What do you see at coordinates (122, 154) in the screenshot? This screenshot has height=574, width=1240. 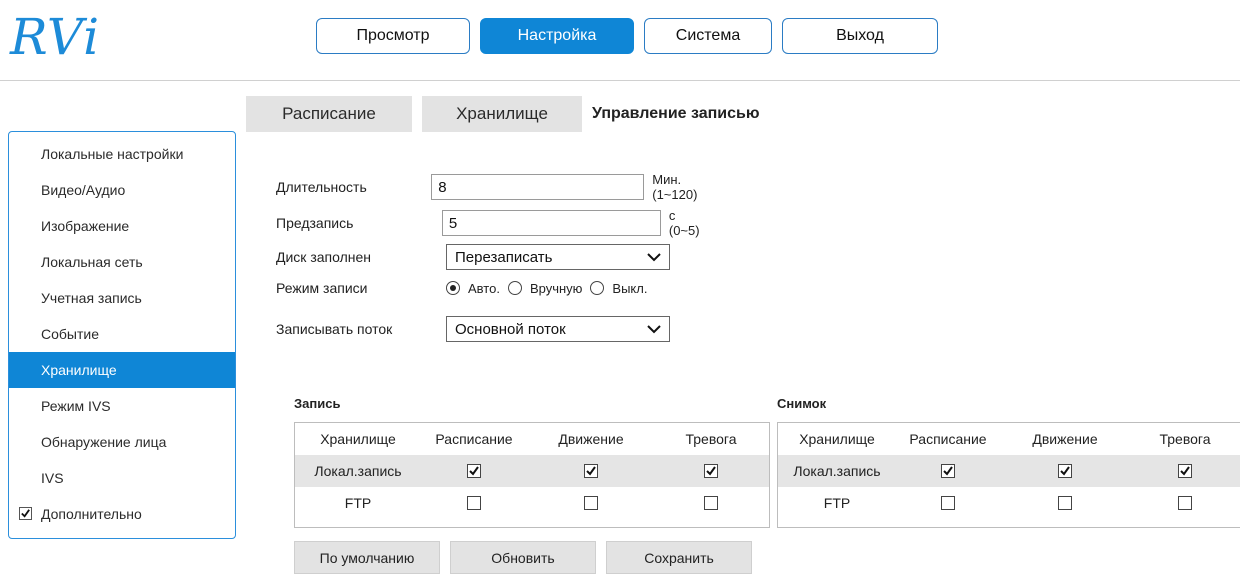 I see `sidebar-item-local-settings: Локальные настройки` at bounding box center [122, 154].